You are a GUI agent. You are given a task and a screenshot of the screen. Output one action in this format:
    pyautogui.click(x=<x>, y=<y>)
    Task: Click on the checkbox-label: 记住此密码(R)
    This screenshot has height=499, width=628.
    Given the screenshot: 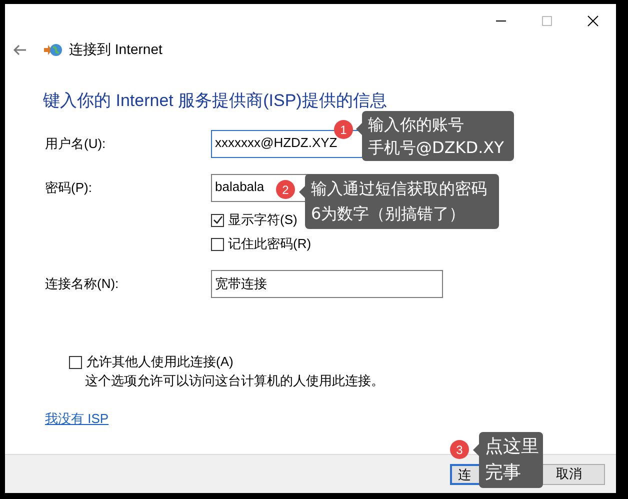 What is the action you would take?
    pyautogui.click(x=270, y=244)
    